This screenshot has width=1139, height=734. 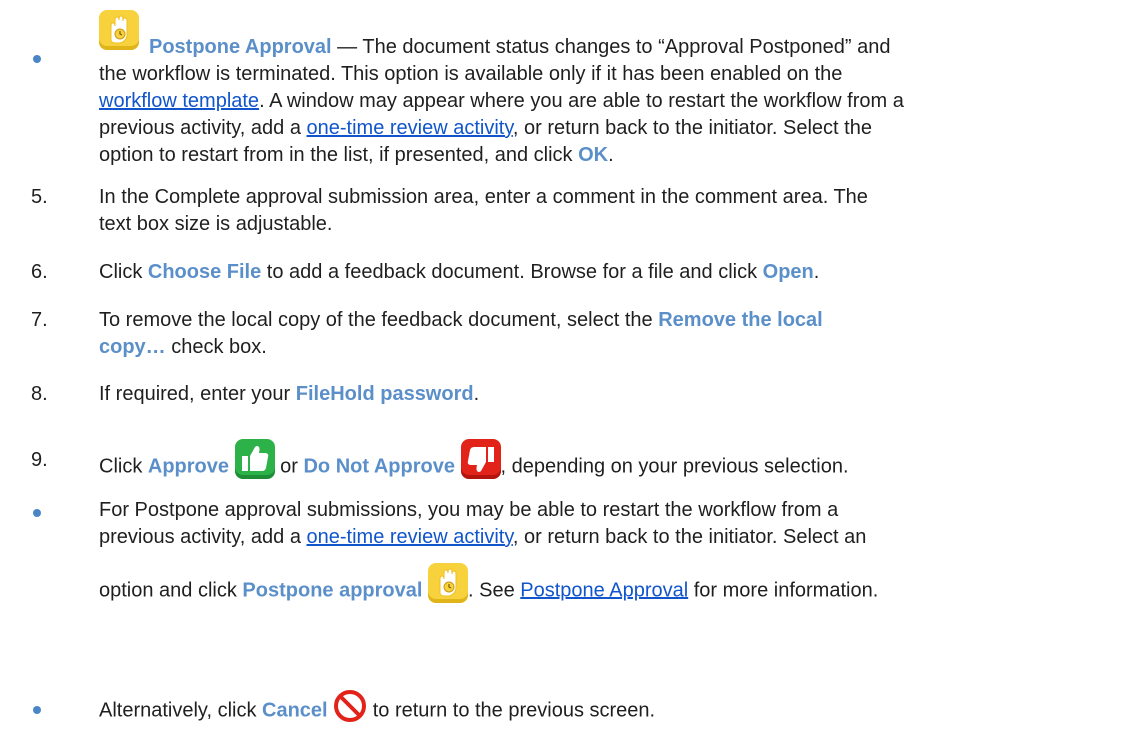 What do you see at coordinates (788, 272) in the screenshot?
I see `open-keyword: Open` at bounding box center [788, 272].